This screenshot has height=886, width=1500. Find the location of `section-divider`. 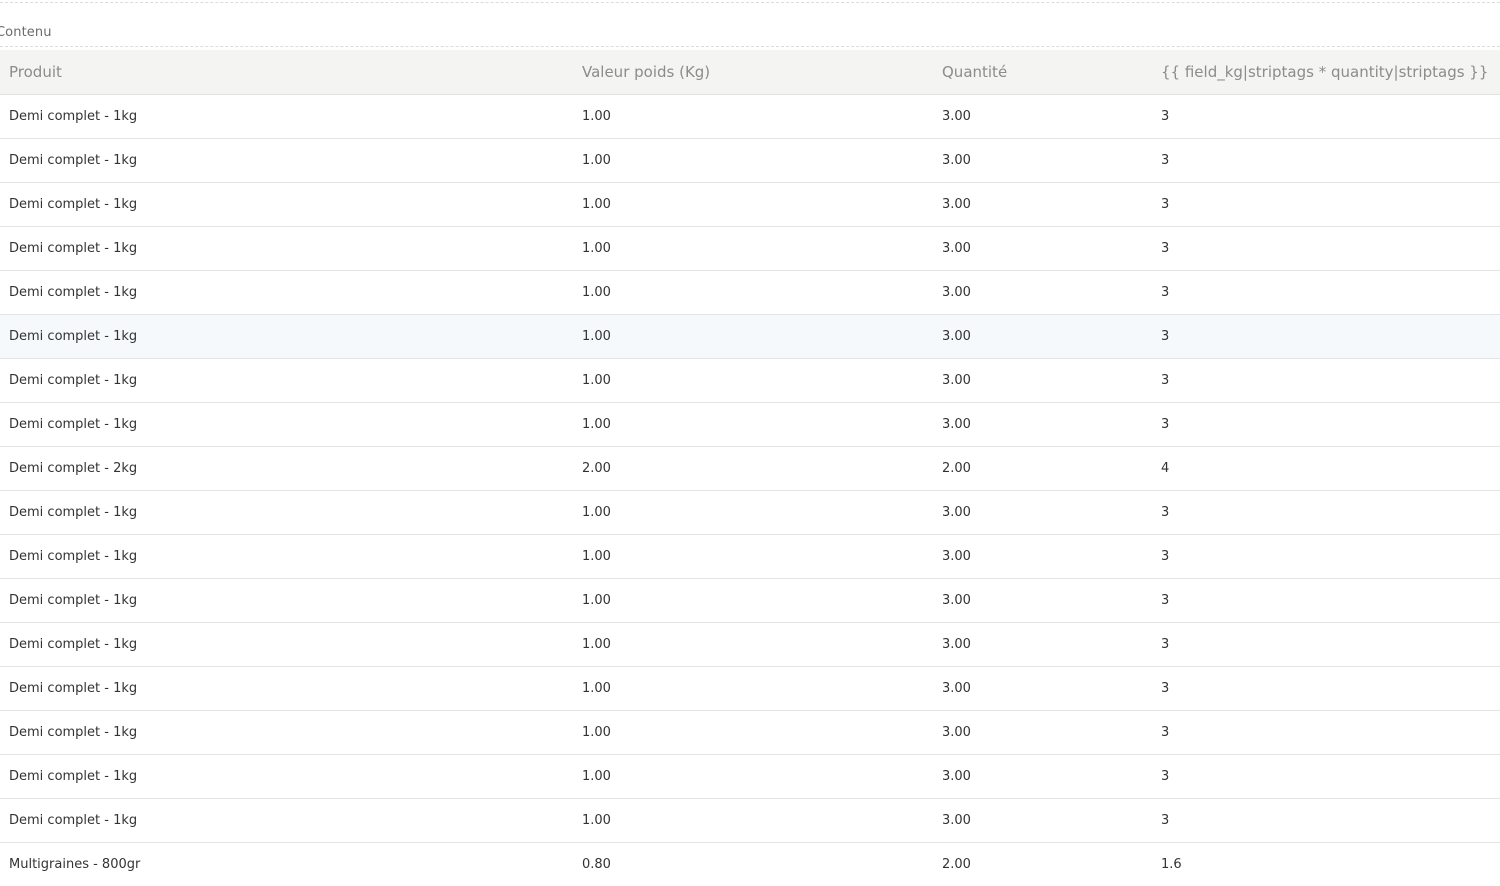

section-divider is located at coordinates (750, 46).